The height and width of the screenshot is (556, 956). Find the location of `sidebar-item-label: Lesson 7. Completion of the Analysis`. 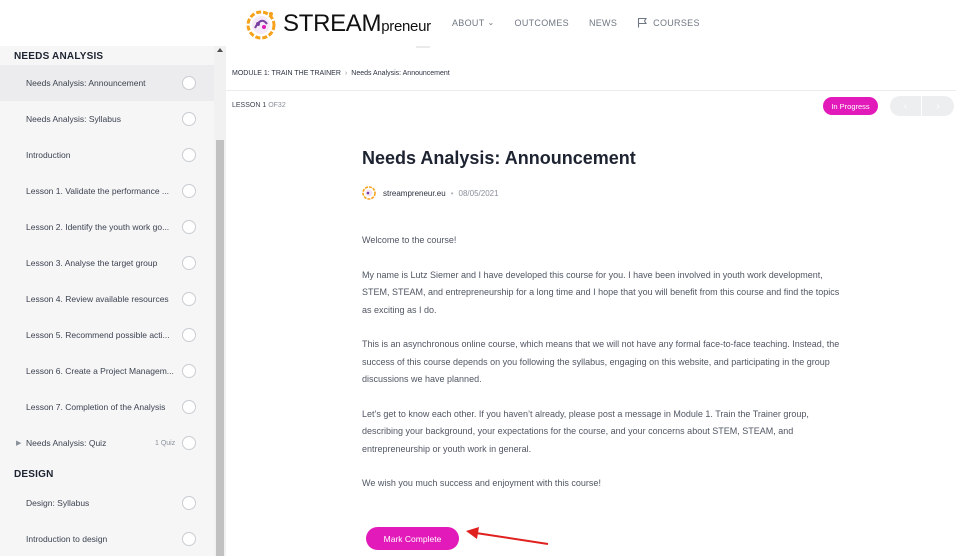

sidebar-item-label: Lesson 7. Completion of the Analysis is located at coordinates (96, 407).